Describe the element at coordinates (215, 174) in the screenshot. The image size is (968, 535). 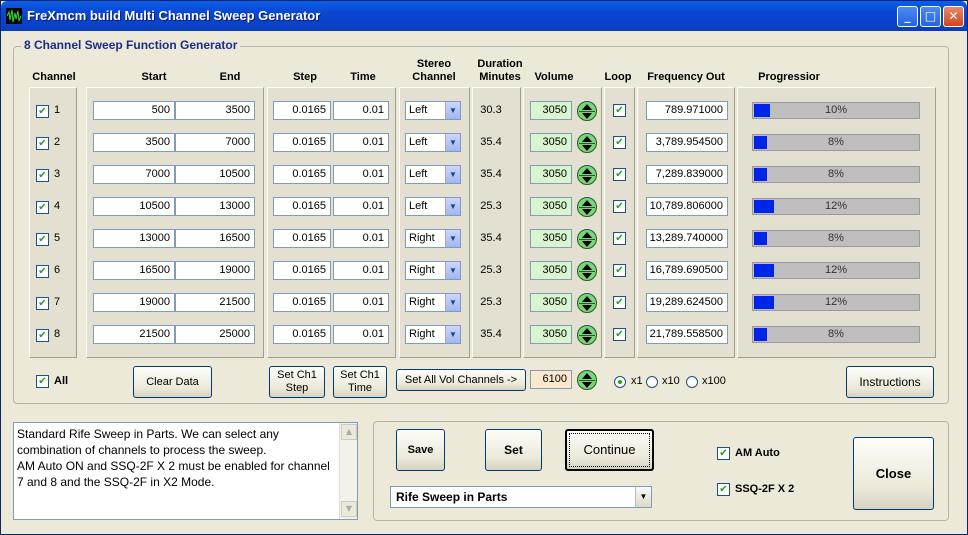
I see `end-input: 10500` at that location.